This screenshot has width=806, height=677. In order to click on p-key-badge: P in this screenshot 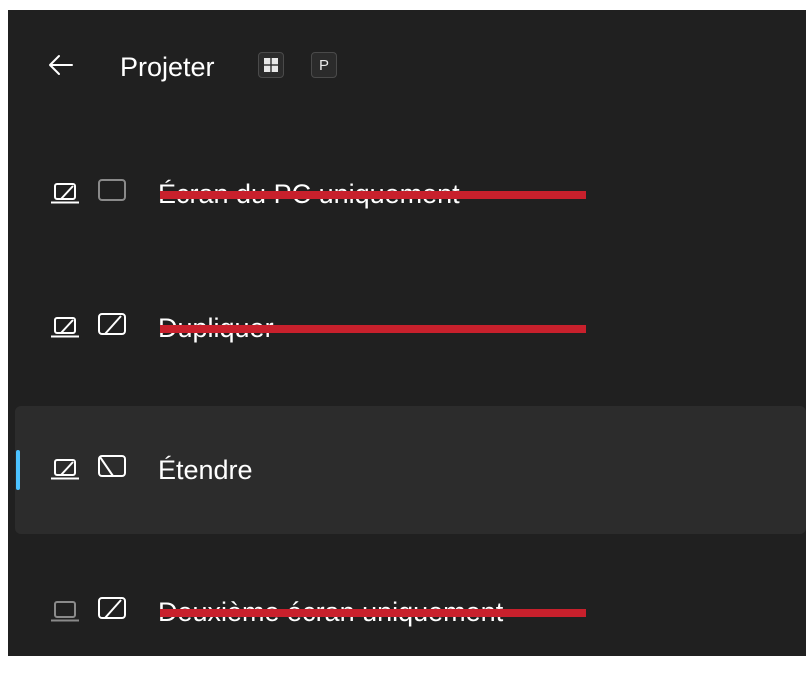, I will do `click(324, 65)`.